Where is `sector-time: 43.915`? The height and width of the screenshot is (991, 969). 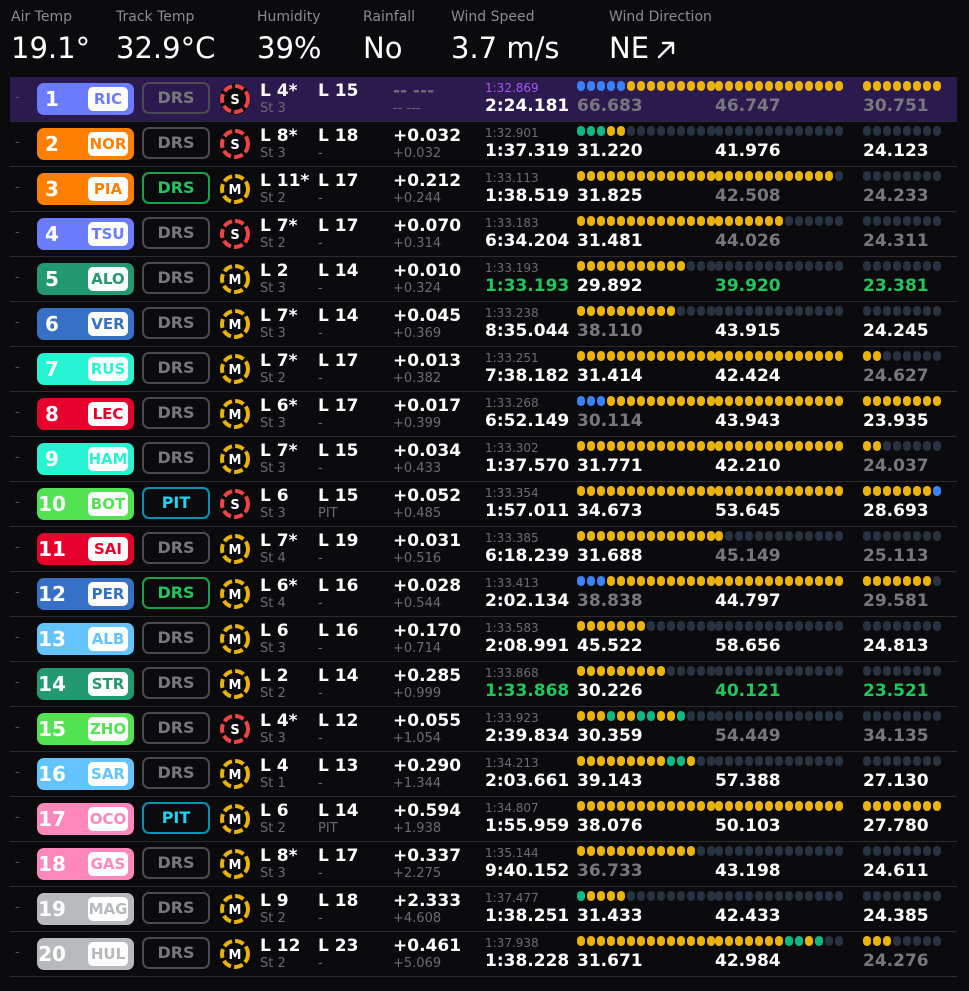
sector-time: 43.915 is located at coordinates (748, 331).